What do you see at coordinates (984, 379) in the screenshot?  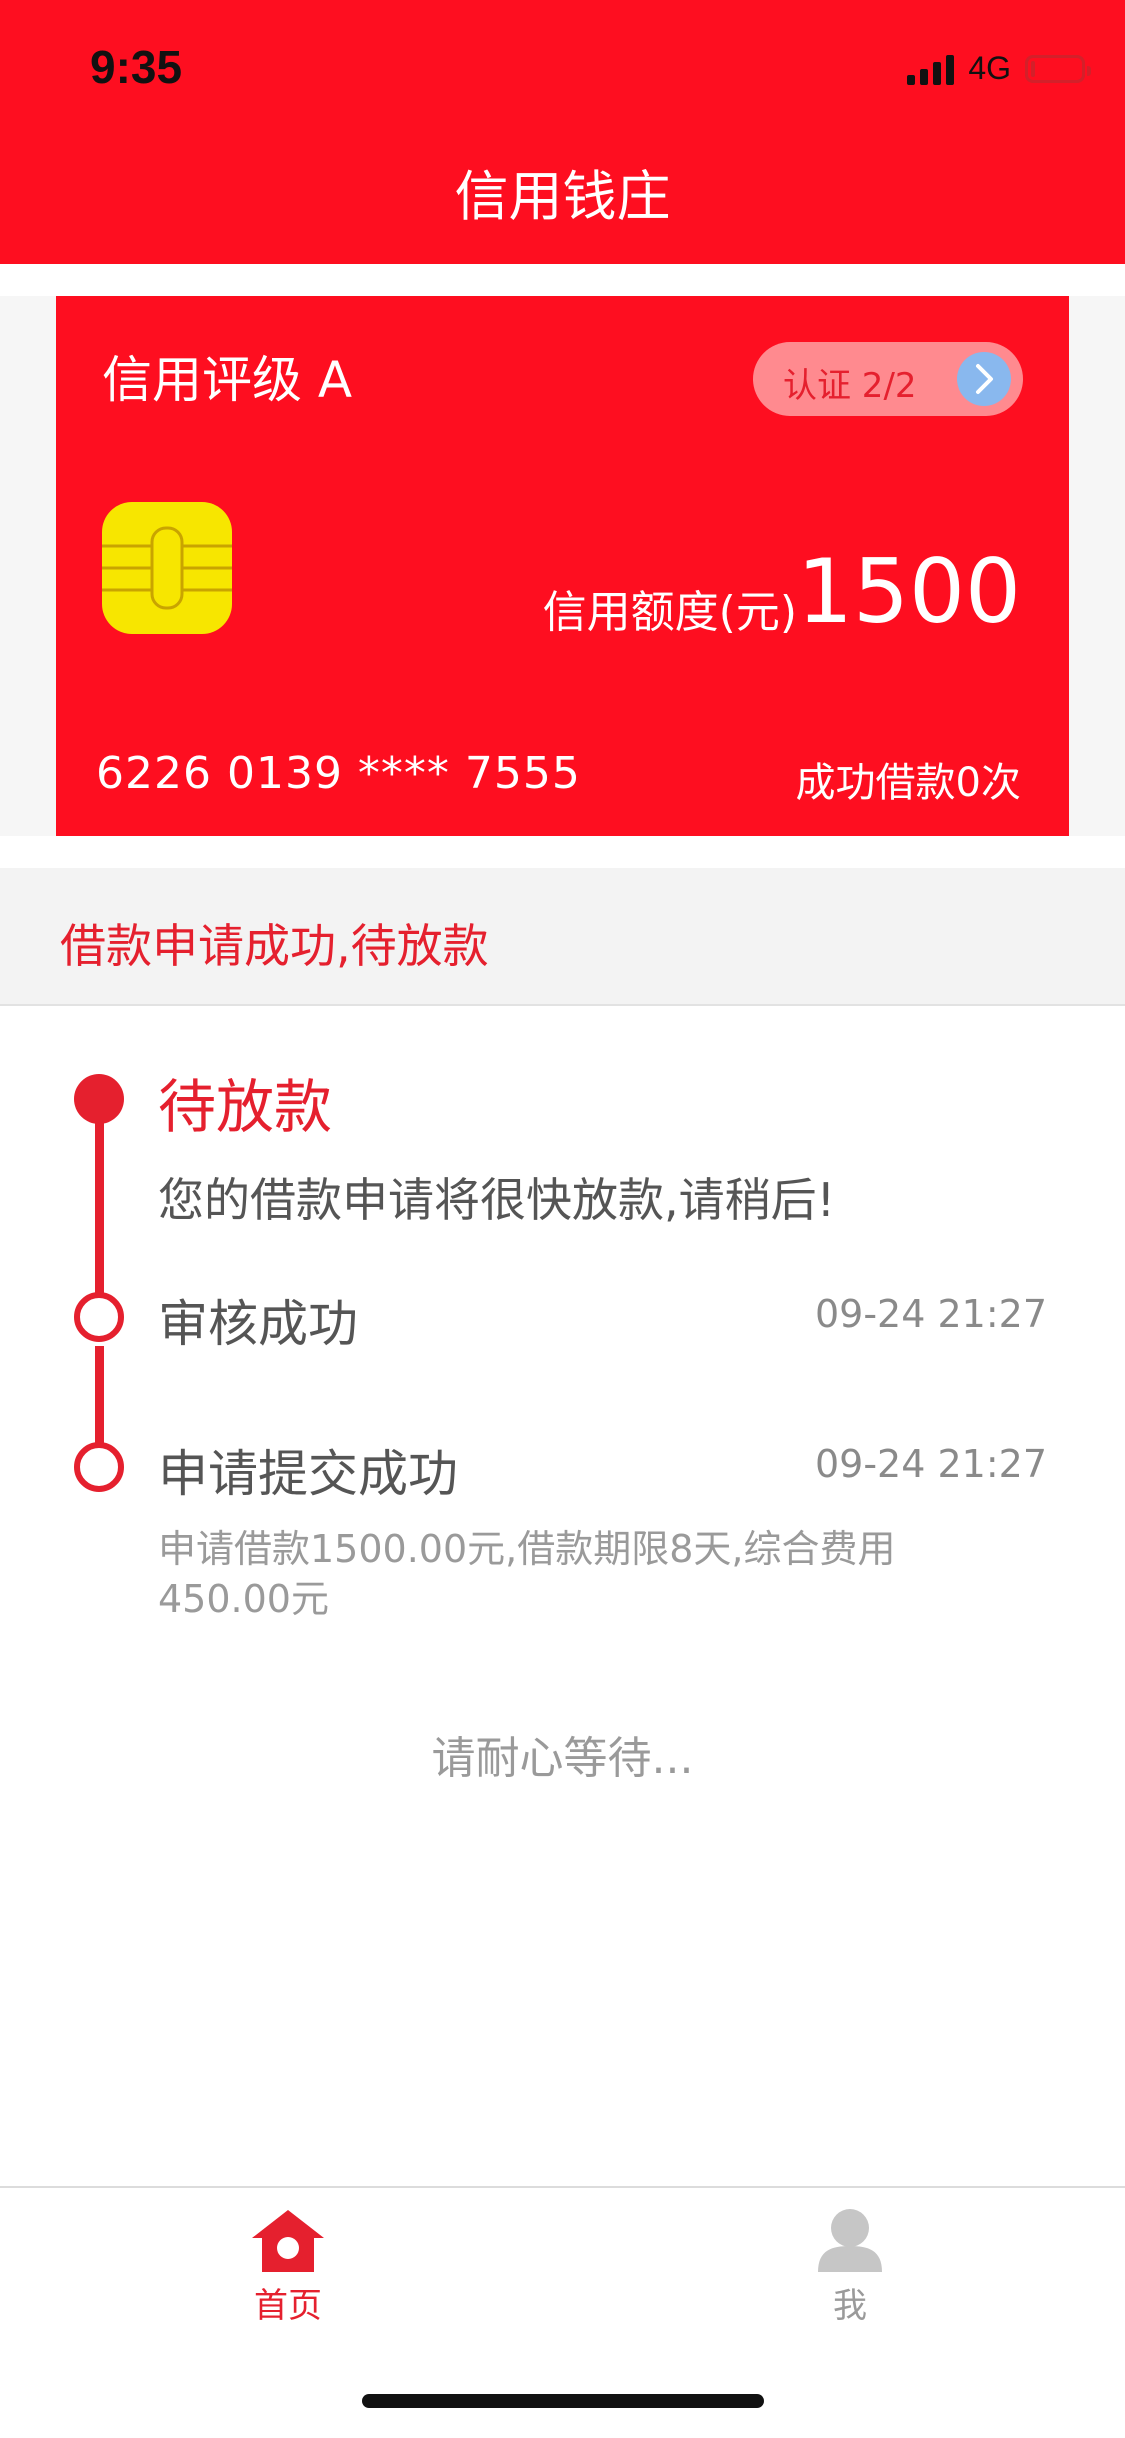 I see `chevron-right-icon` at bounding box center [984, 379].